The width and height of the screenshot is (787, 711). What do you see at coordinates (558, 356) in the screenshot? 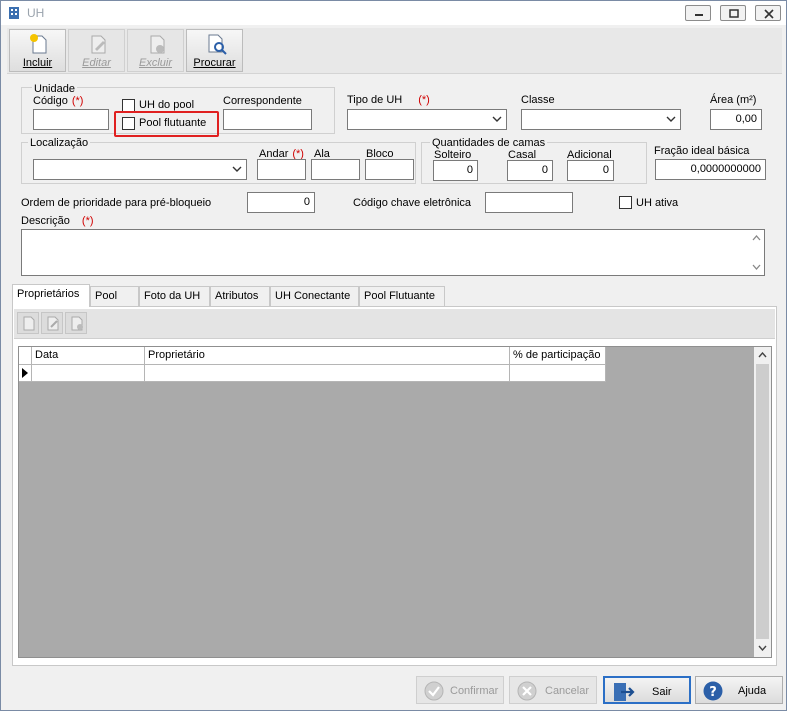
I see `column-header-participacao: % de participação` at bounding box center [558, 356].